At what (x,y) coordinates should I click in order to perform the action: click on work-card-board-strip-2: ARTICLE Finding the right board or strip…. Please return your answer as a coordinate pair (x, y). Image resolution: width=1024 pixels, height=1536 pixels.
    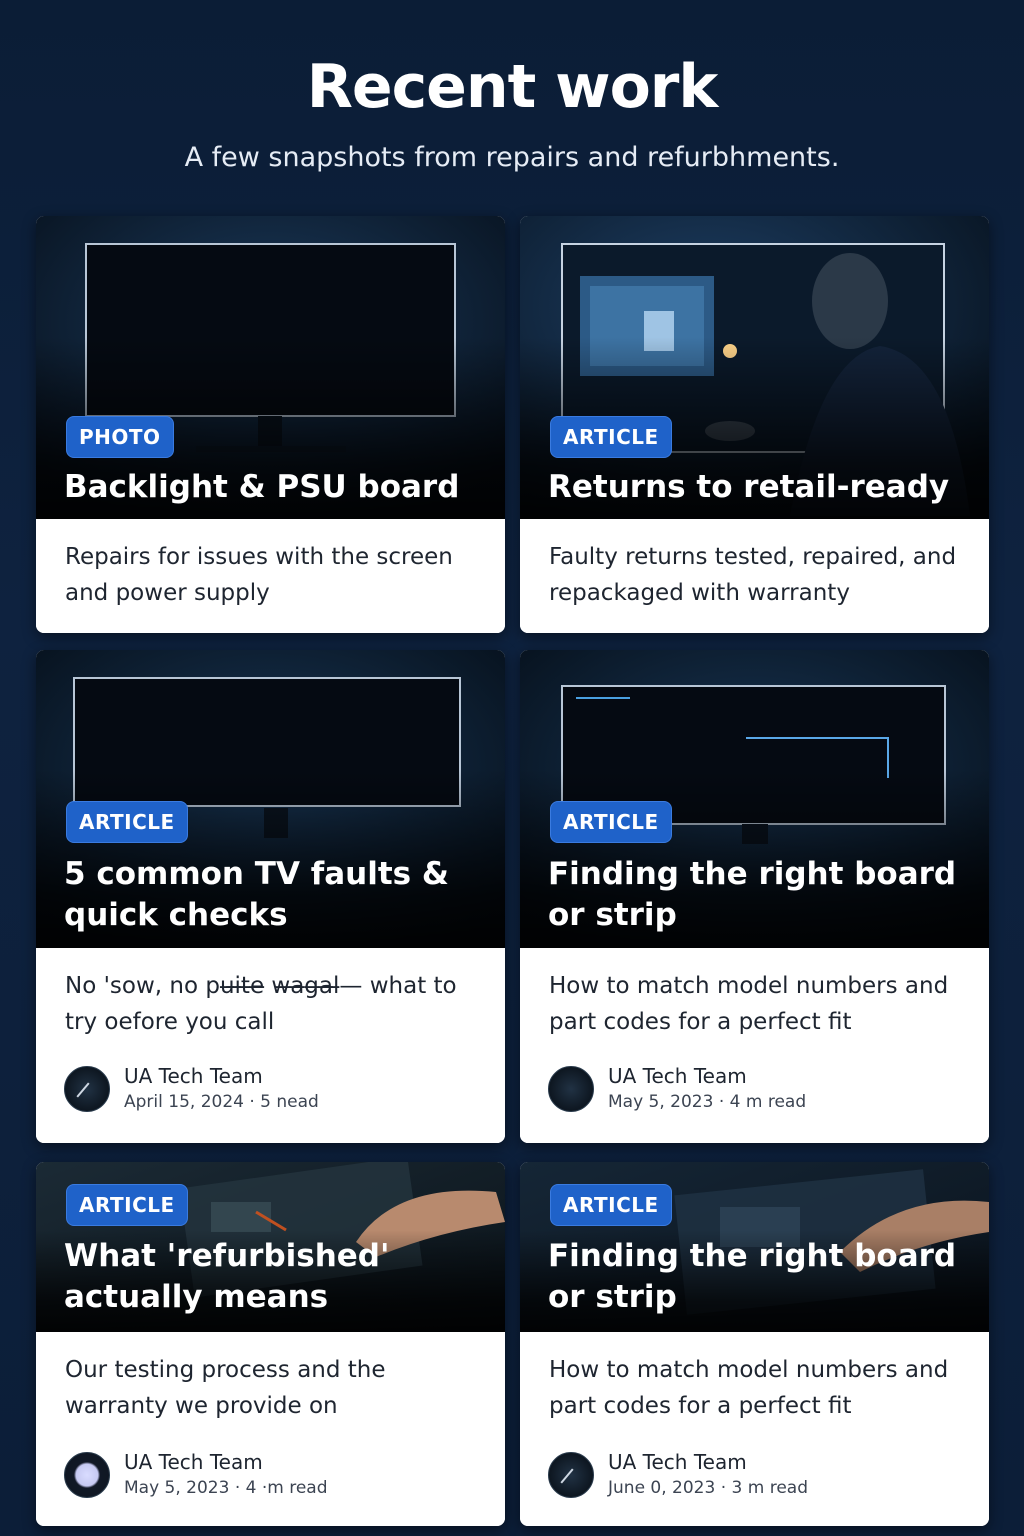
    Looking at the image, I should click on (754, 1344).